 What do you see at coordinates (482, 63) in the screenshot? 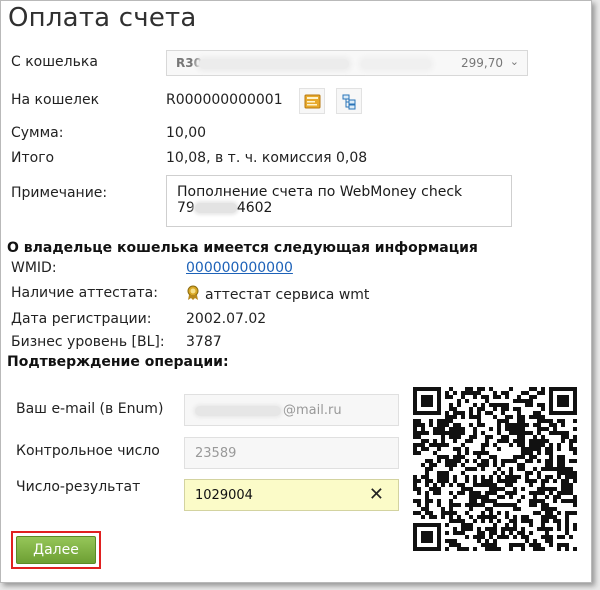
I see `from-wallet-balance: 299,70` at bounding box center [482, 63].